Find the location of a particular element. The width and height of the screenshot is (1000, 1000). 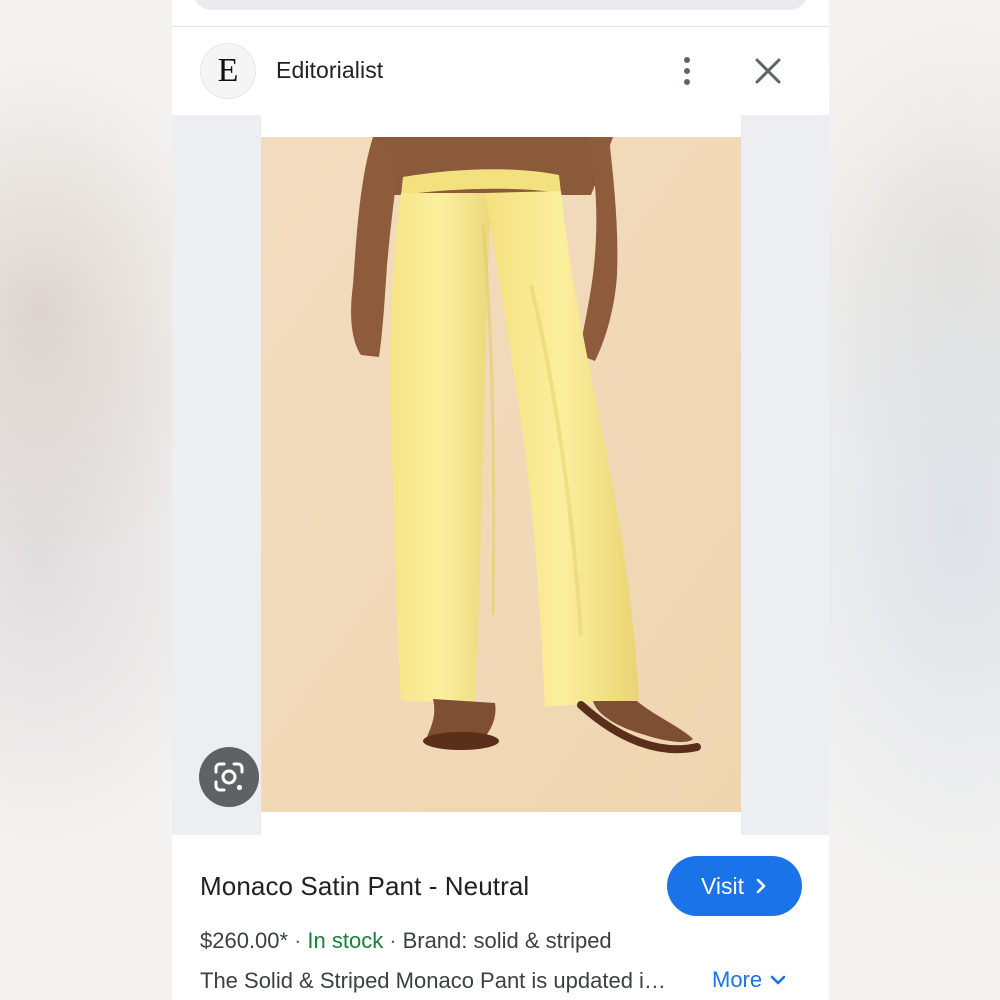

google-lens-icon is located at coordinates (229, 777).